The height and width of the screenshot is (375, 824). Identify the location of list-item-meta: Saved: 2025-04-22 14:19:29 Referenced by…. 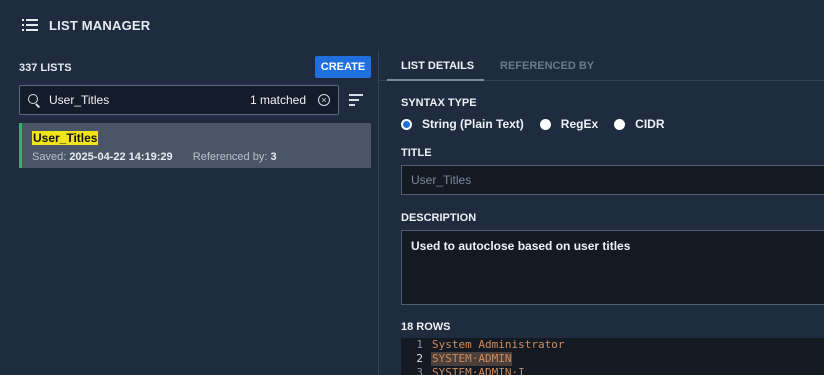
(196, 157).